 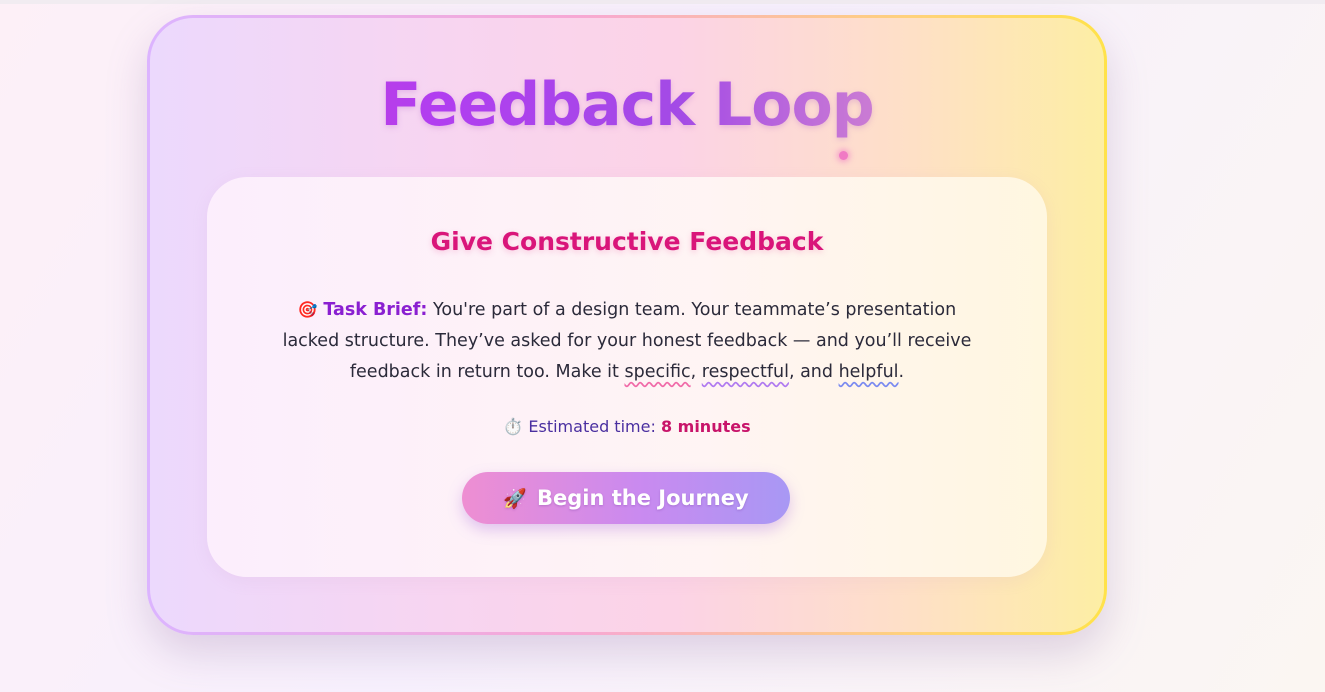 I want to click on brief-end: ., so click(x=901, y=372).